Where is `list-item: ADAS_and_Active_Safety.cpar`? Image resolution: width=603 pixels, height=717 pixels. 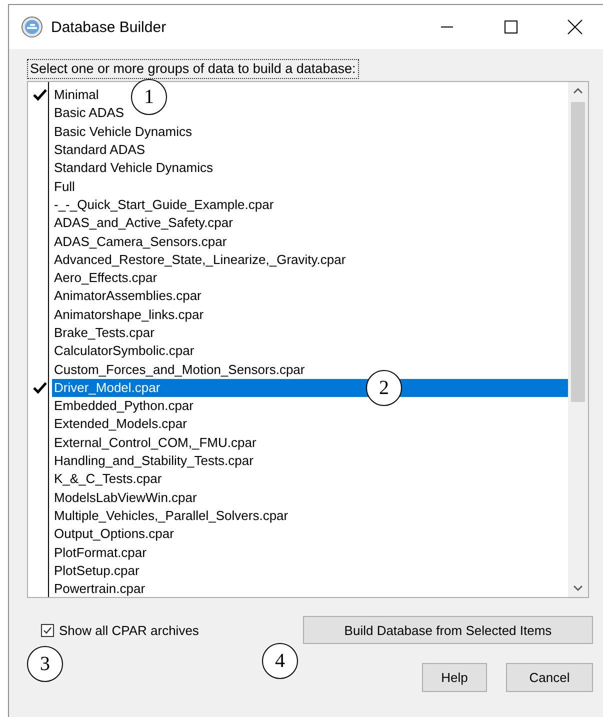 list-item: ADAS_and_Active_Safety.cpar is located at coordinates (143, 223).